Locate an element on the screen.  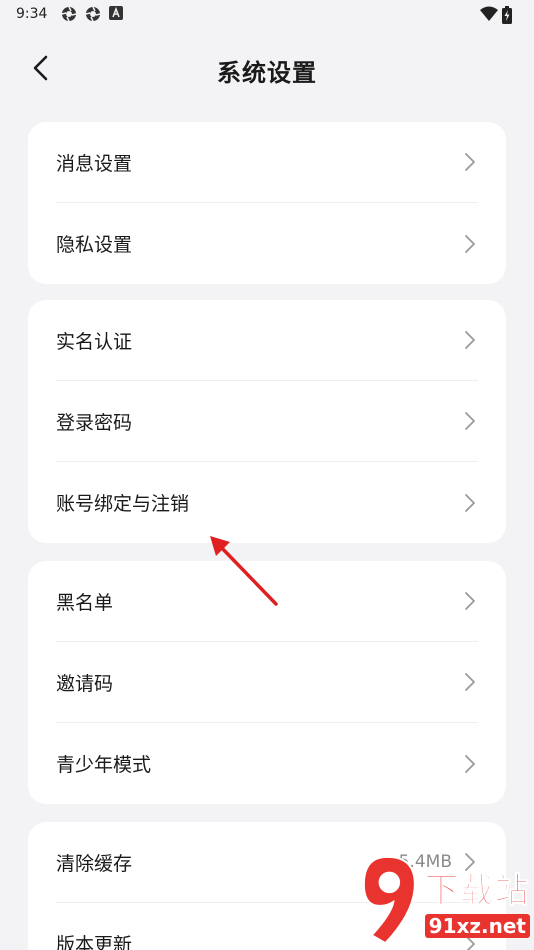
row-message-settings: 消息设置 is located at coordinates (267, 162).